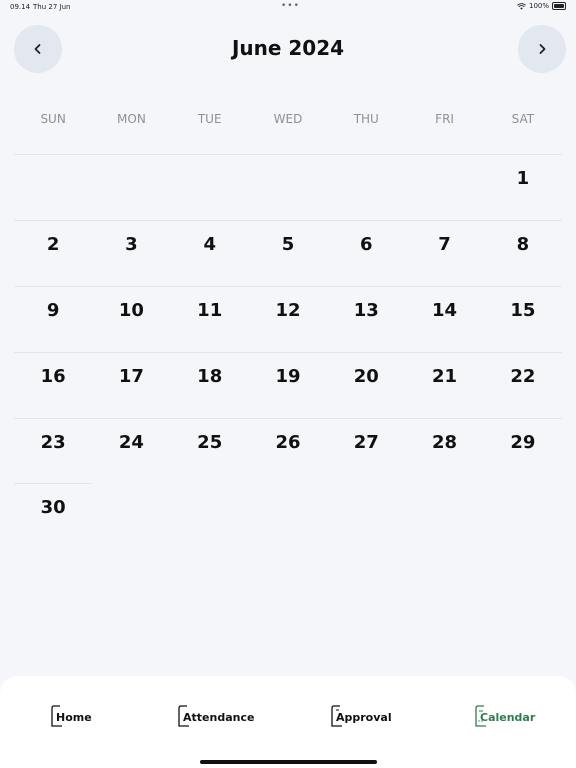  Describe the element at coordinates (20, 7) in the screenshot. I see `status-time: 09.14` at that location.